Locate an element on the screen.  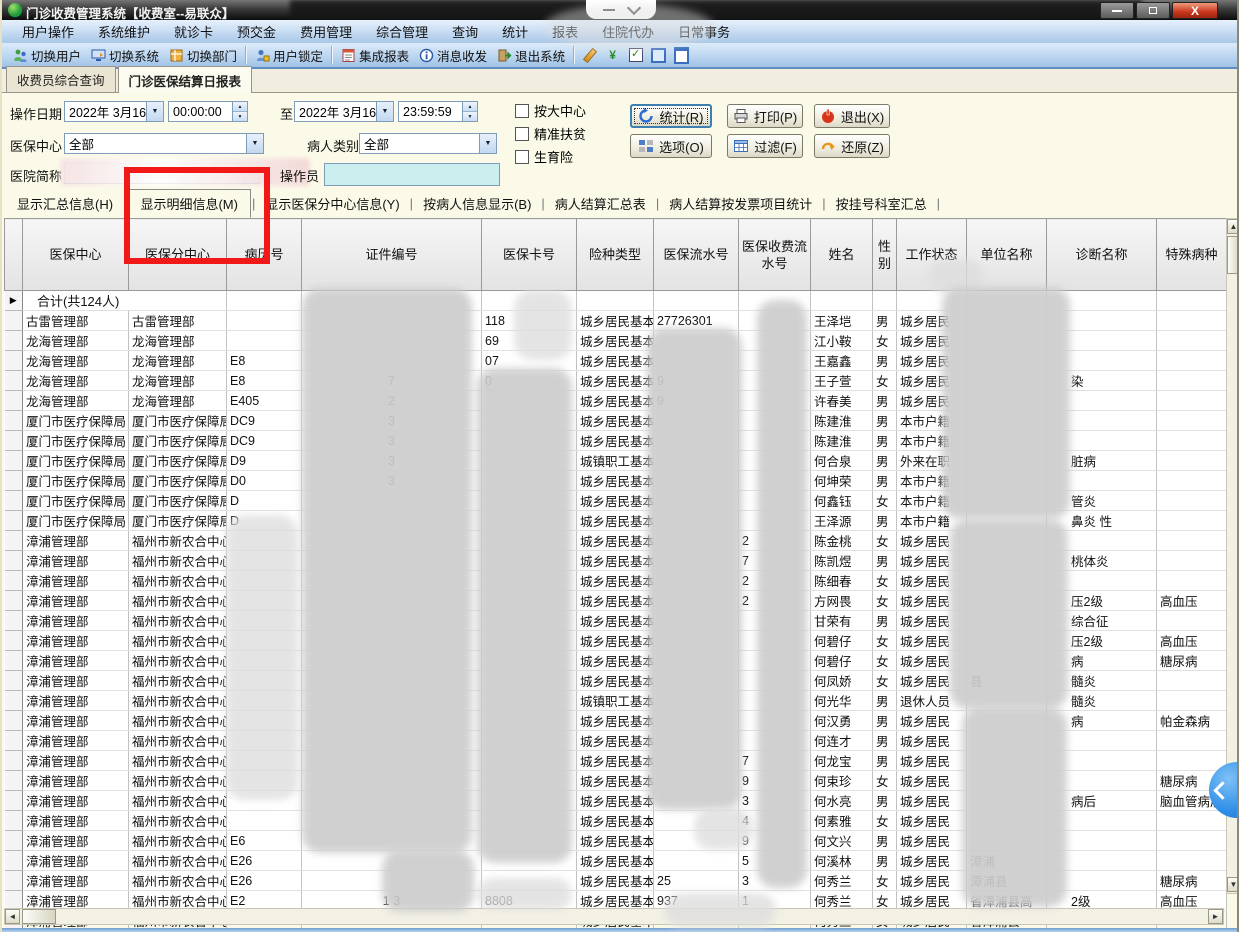
col-name: 姓名 is located at coordinates (841, 254).